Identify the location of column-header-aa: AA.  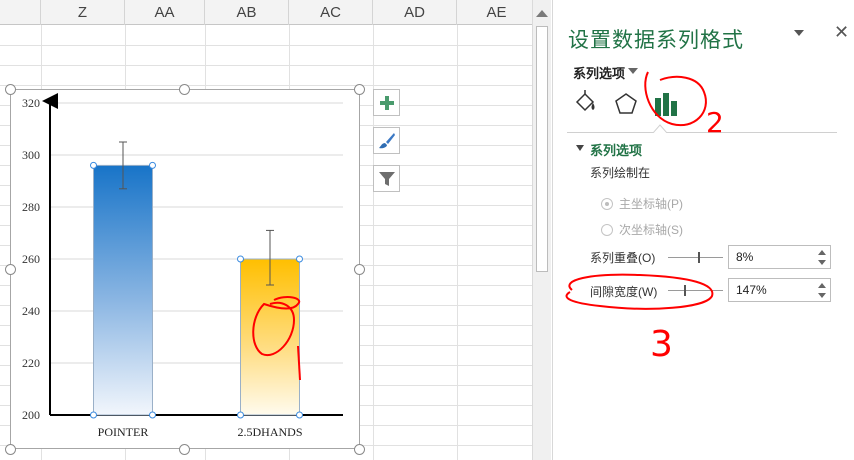
(165, 12).